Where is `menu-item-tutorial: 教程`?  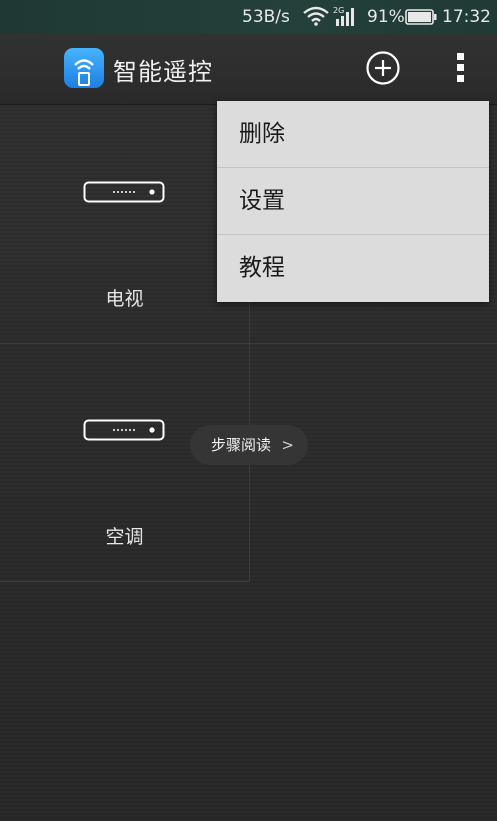
menu-item-tutorial: 教程 is located at coordinates (353, 268).